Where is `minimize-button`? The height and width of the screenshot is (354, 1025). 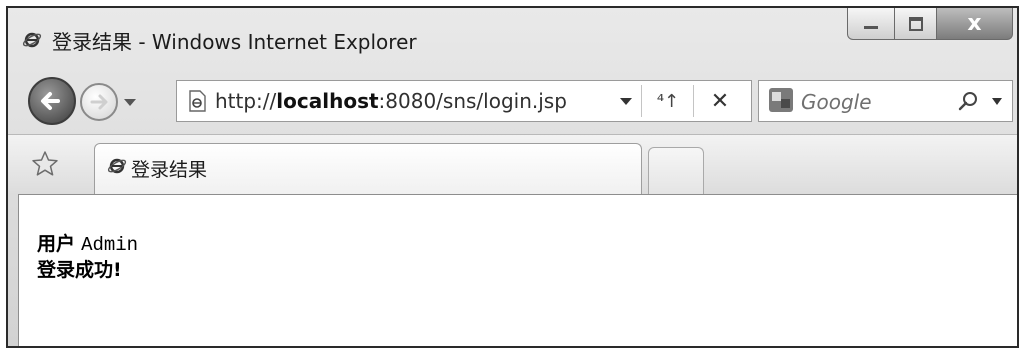
minimize-button is located at coordinates (871, 24).